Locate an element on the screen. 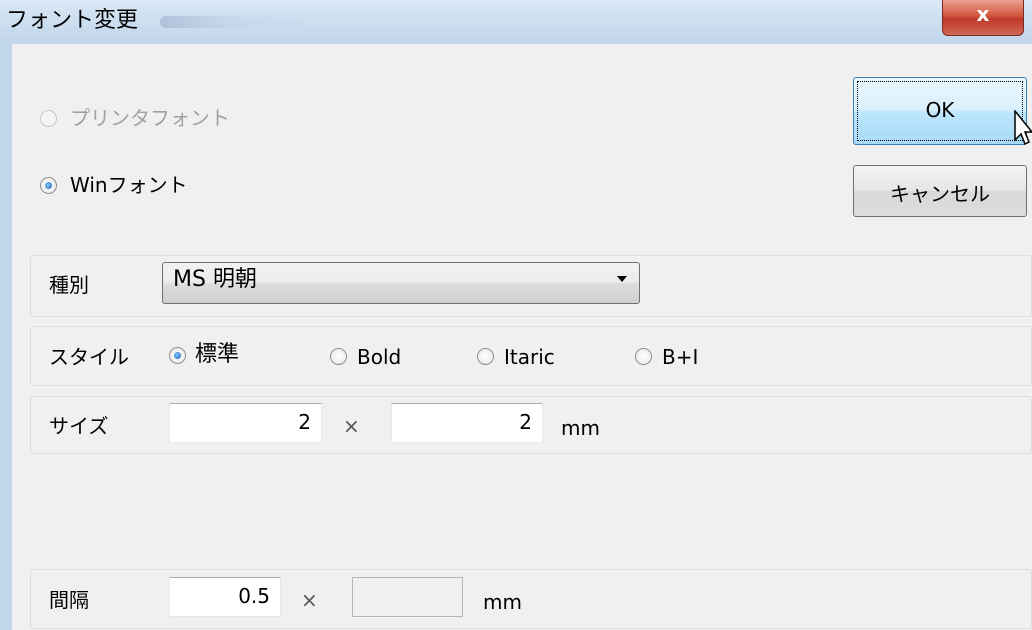  spacing-y-input is located at coordinates (407, 597).